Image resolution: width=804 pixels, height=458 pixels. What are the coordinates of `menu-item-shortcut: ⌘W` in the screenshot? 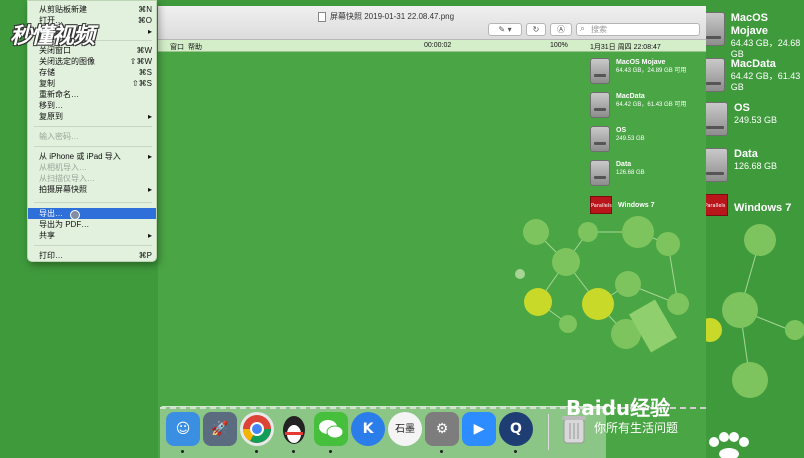 It's located at (144, 50).